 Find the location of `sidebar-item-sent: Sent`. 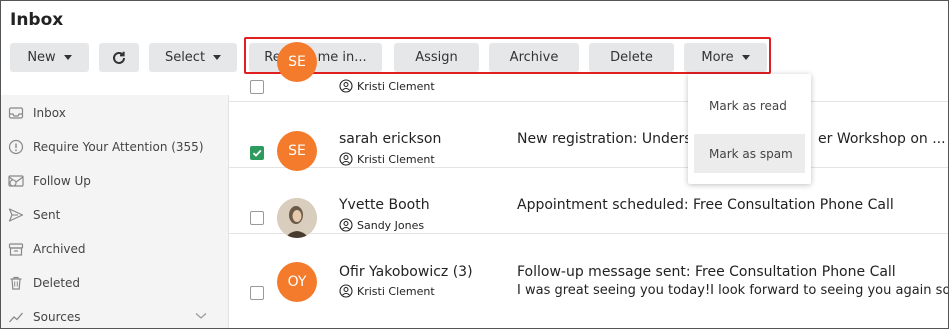

sidebar-item-sent: Sent is located at coordinates (115, 215).